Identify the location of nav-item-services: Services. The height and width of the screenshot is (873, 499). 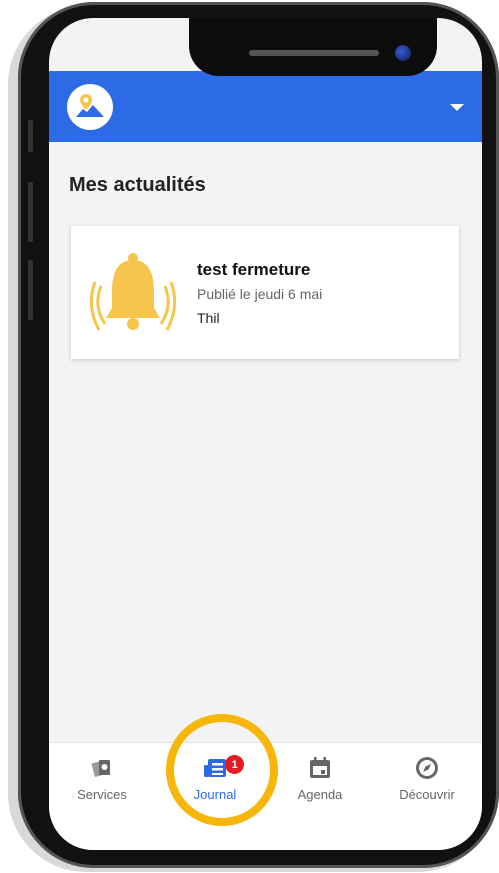
(102, 778).